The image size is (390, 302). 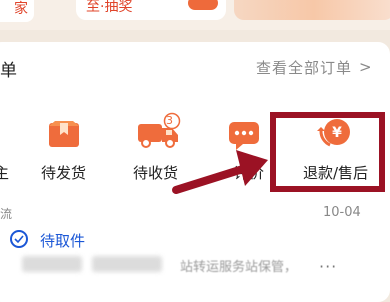 I want to click on logistics-category: 流, so click(x=6, y=214).